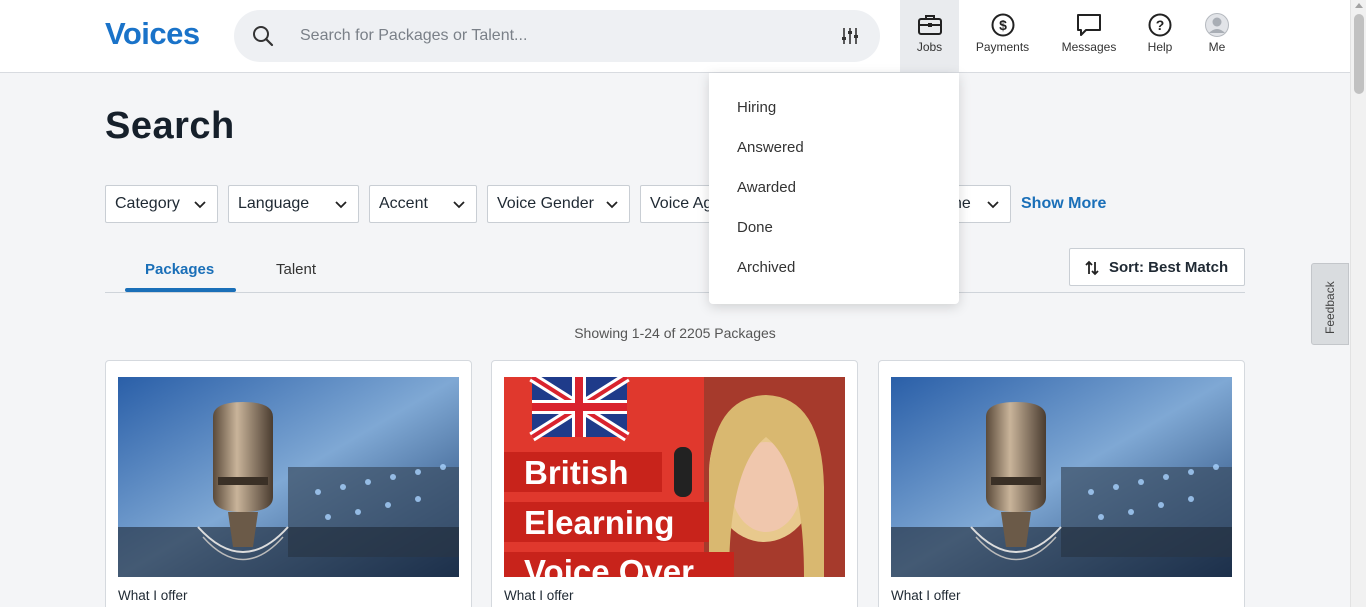 Image resolution: width=1366 pixels, height=607 pixels. I want to click on filter-voice-gender: Voice Gender, so click(558, 204).